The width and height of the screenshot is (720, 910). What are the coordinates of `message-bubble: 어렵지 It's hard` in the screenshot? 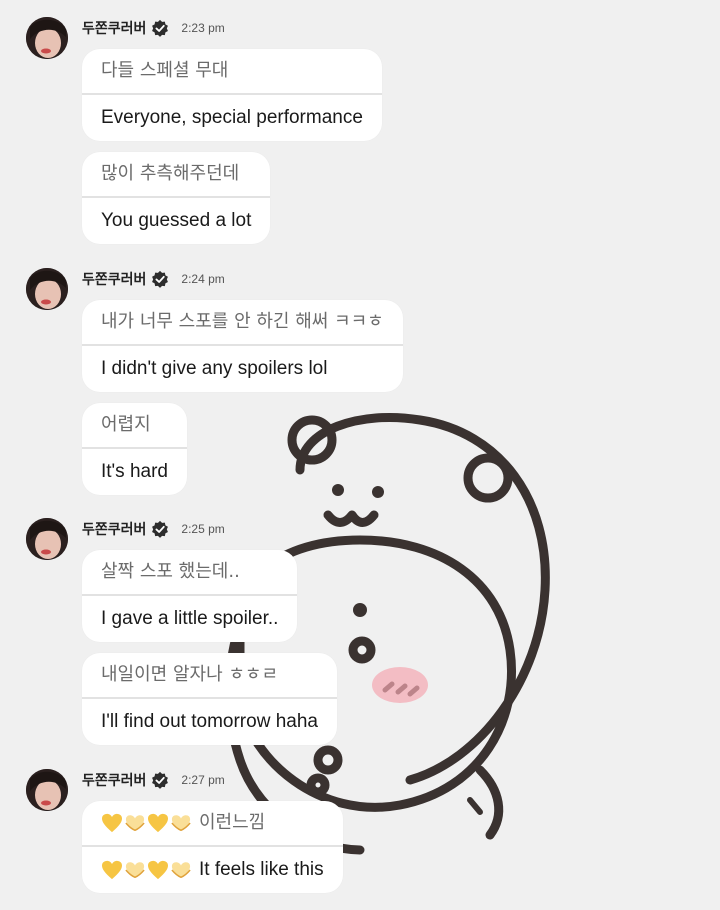 It's located at (134, 449).